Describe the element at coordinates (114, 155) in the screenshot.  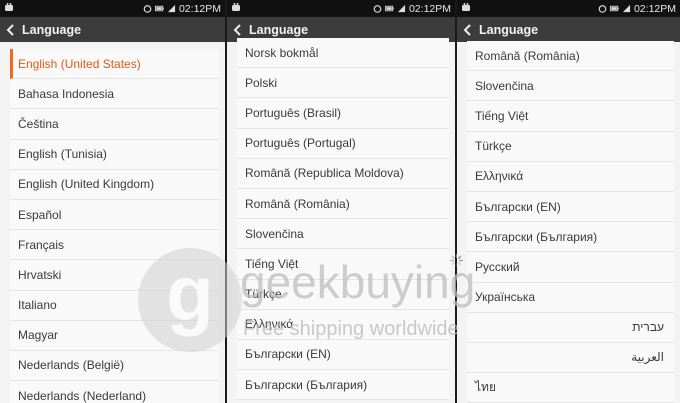
I see `language-item: English (Tunisia)` at that location.